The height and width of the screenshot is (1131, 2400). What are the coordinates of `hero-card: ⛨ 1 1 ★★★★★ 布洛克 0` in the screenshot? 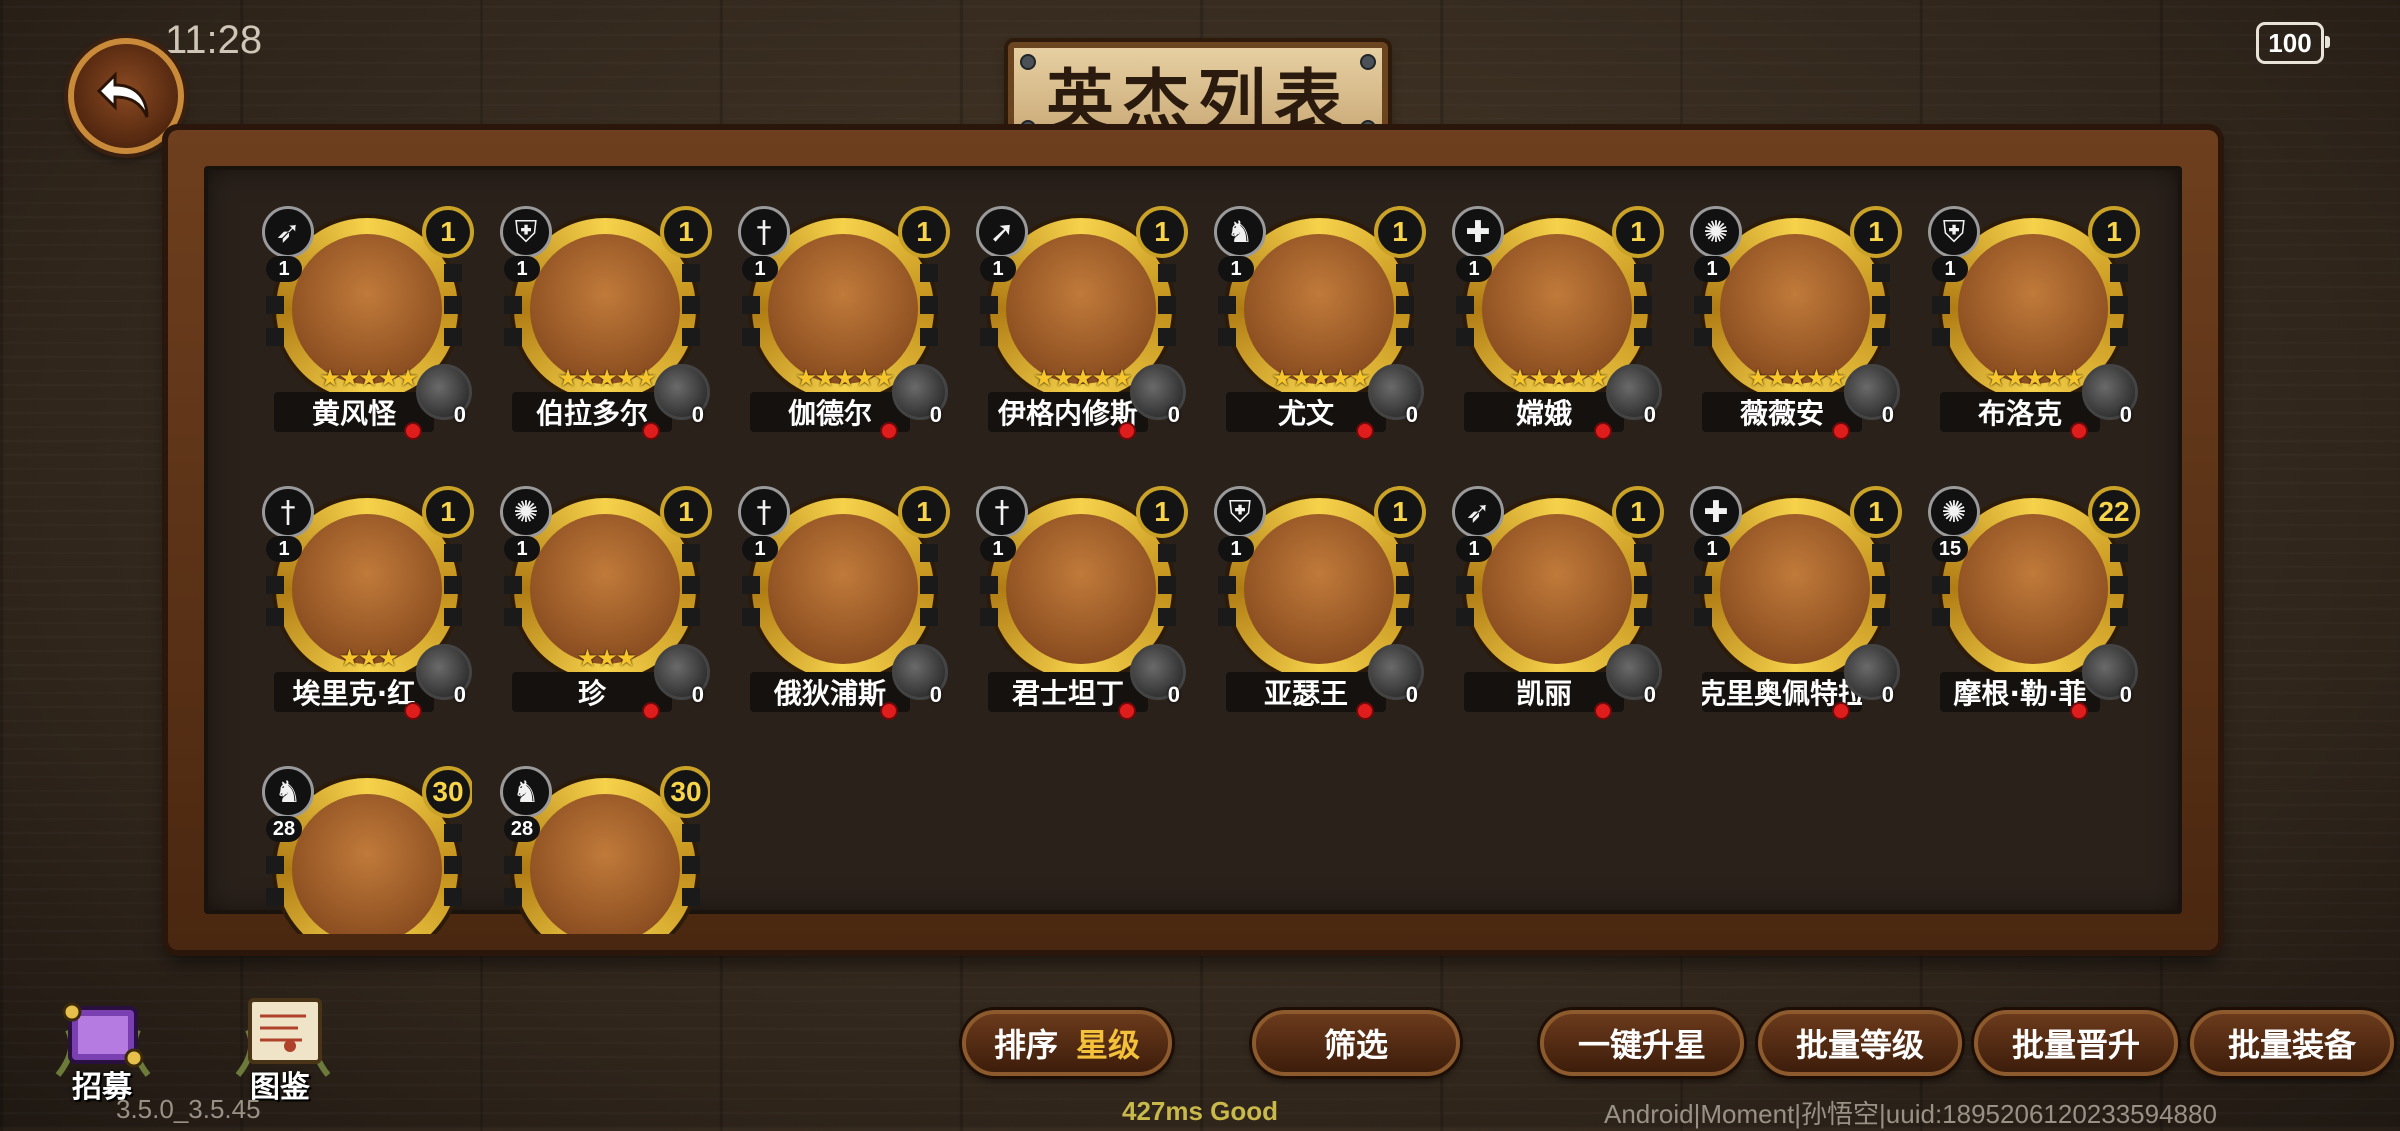 It's located at (2034, 322).